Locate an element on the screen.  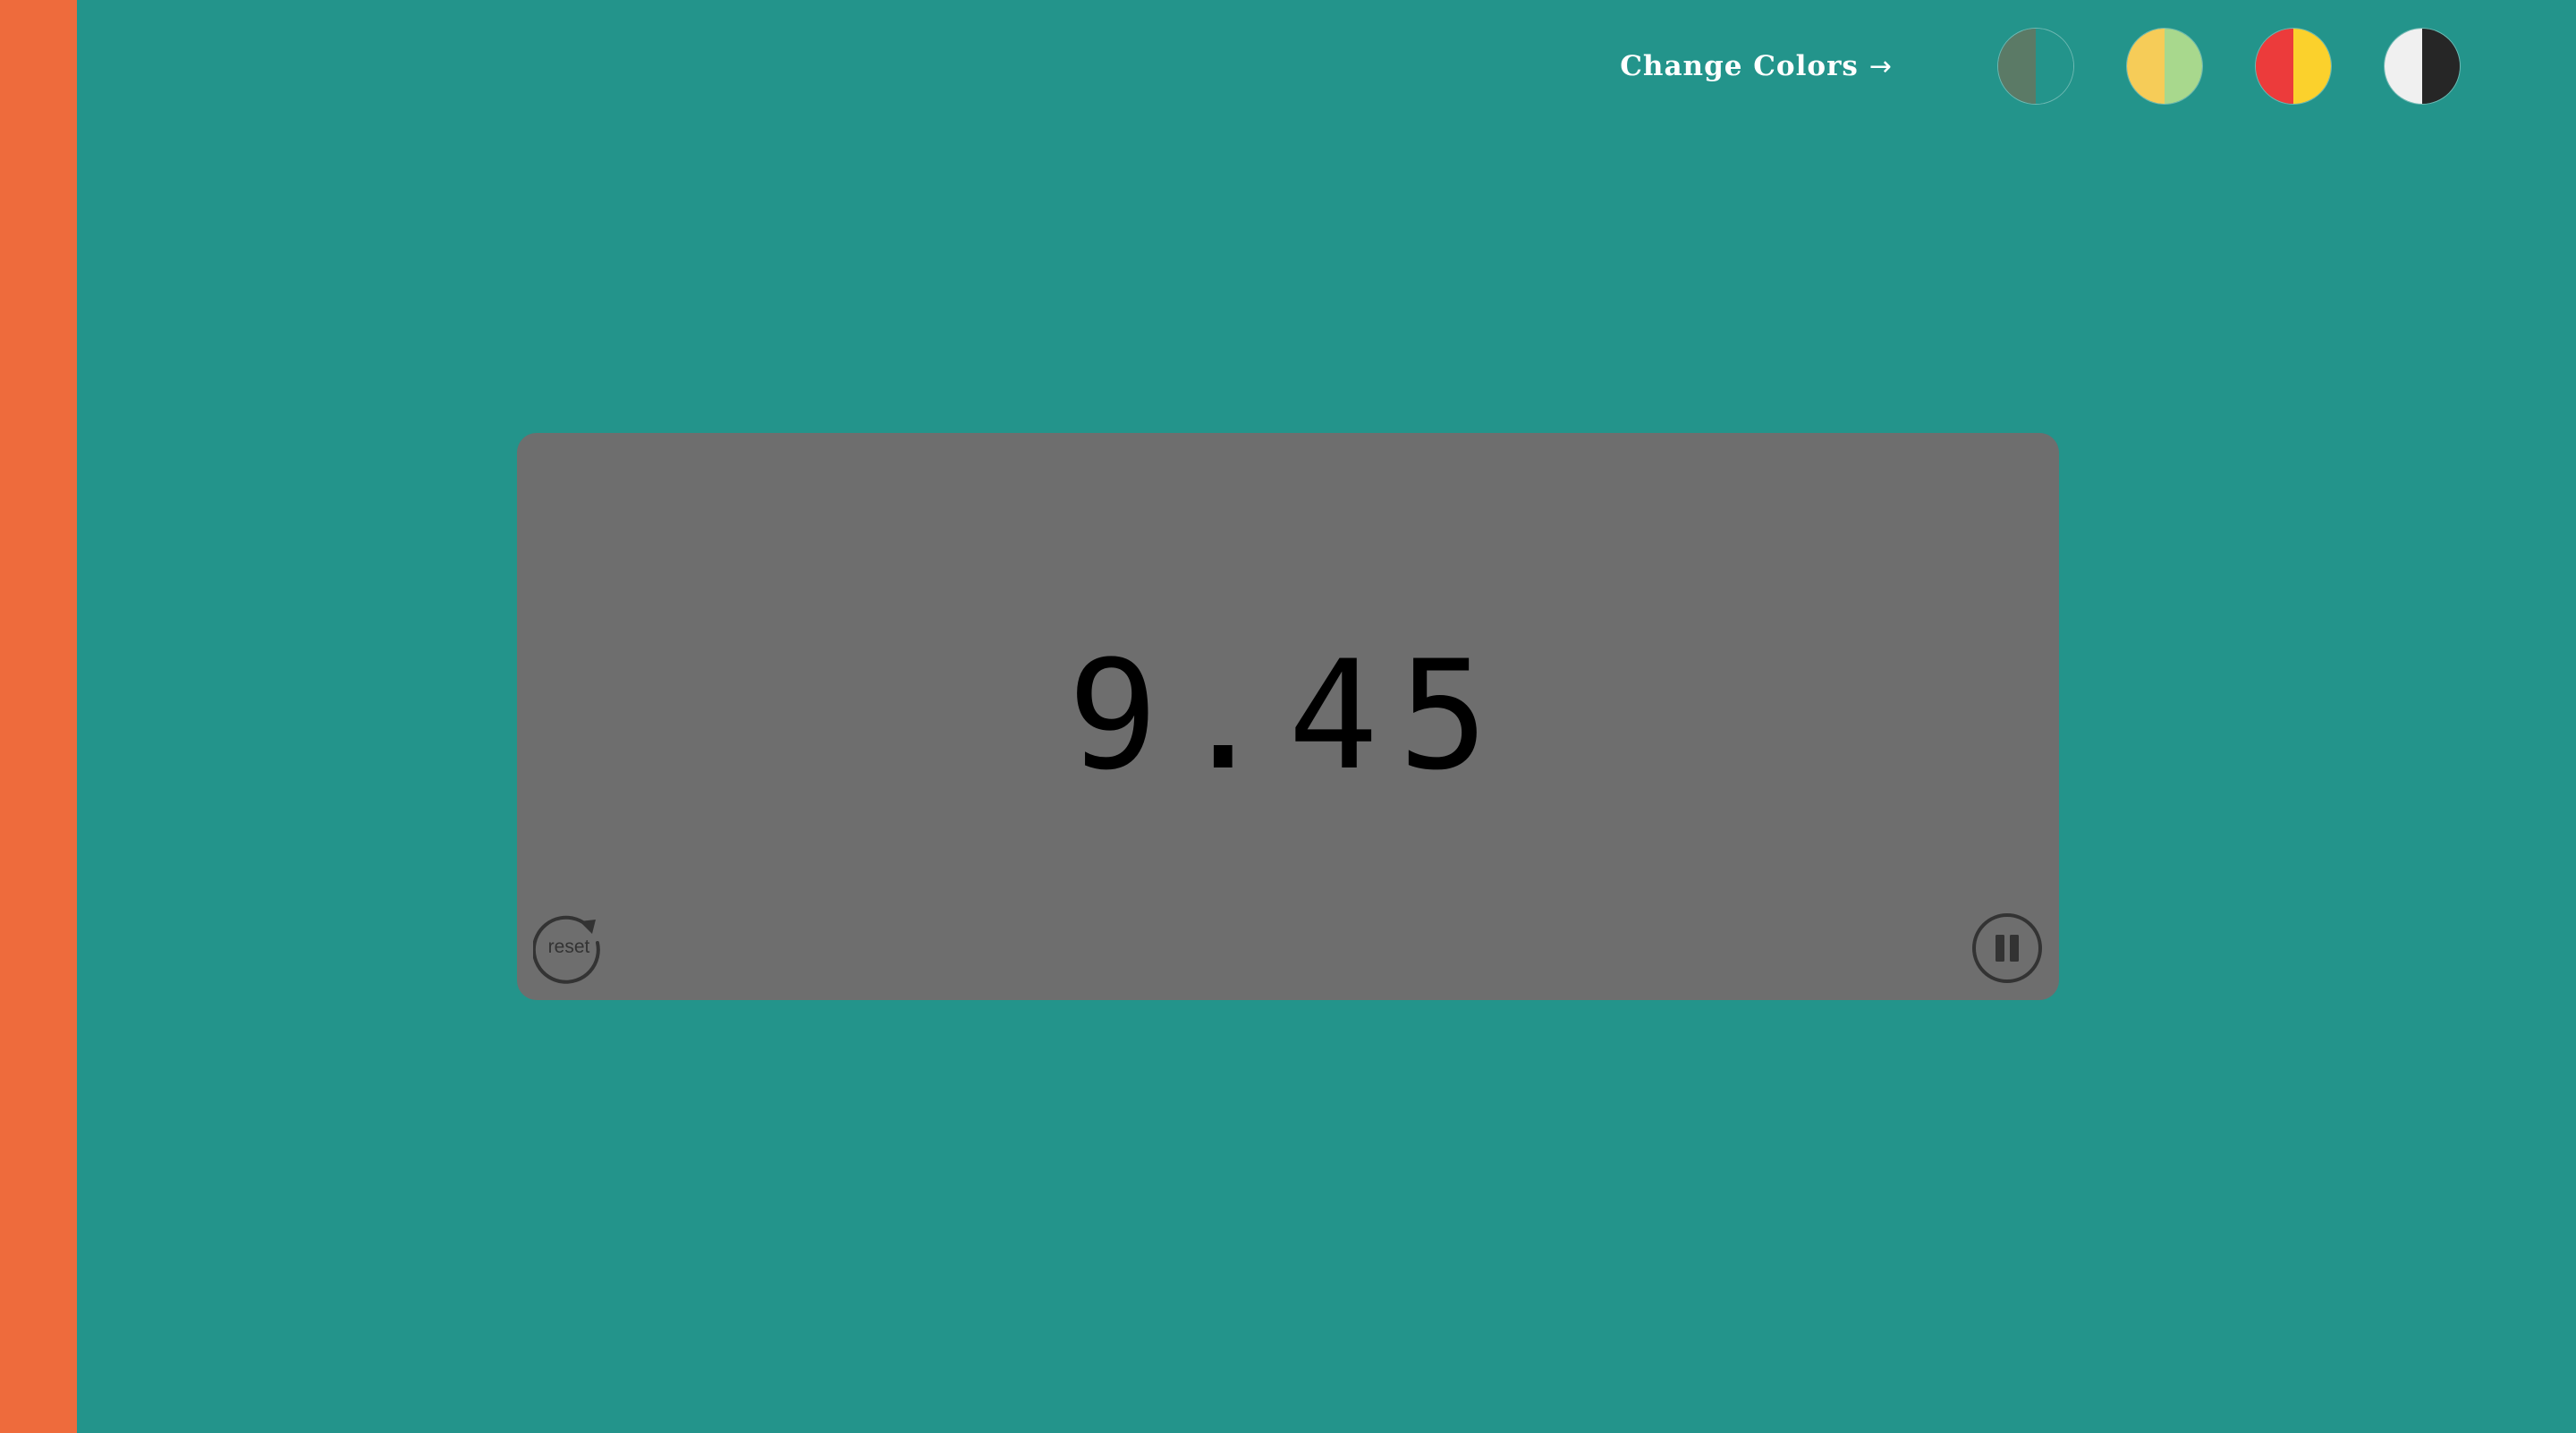
reset-label: reset is located at coordinates (568, 947).